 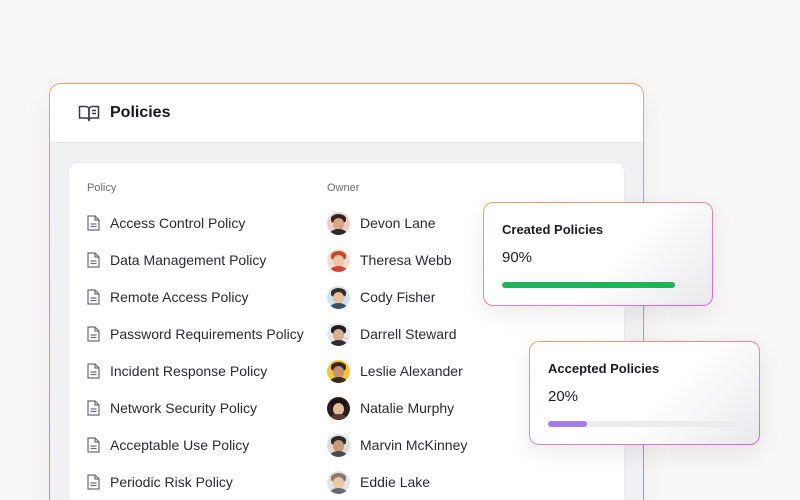 I want to click on accepted-policies-card: Accepted Policies 20%, so click(x=644, y=393).